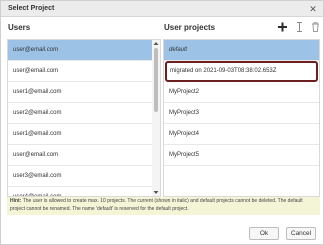  What do you see at coordinates (301, 233) in the screenshot?
I see `cancel-button: Cancel` at bounding box center [301, 233].